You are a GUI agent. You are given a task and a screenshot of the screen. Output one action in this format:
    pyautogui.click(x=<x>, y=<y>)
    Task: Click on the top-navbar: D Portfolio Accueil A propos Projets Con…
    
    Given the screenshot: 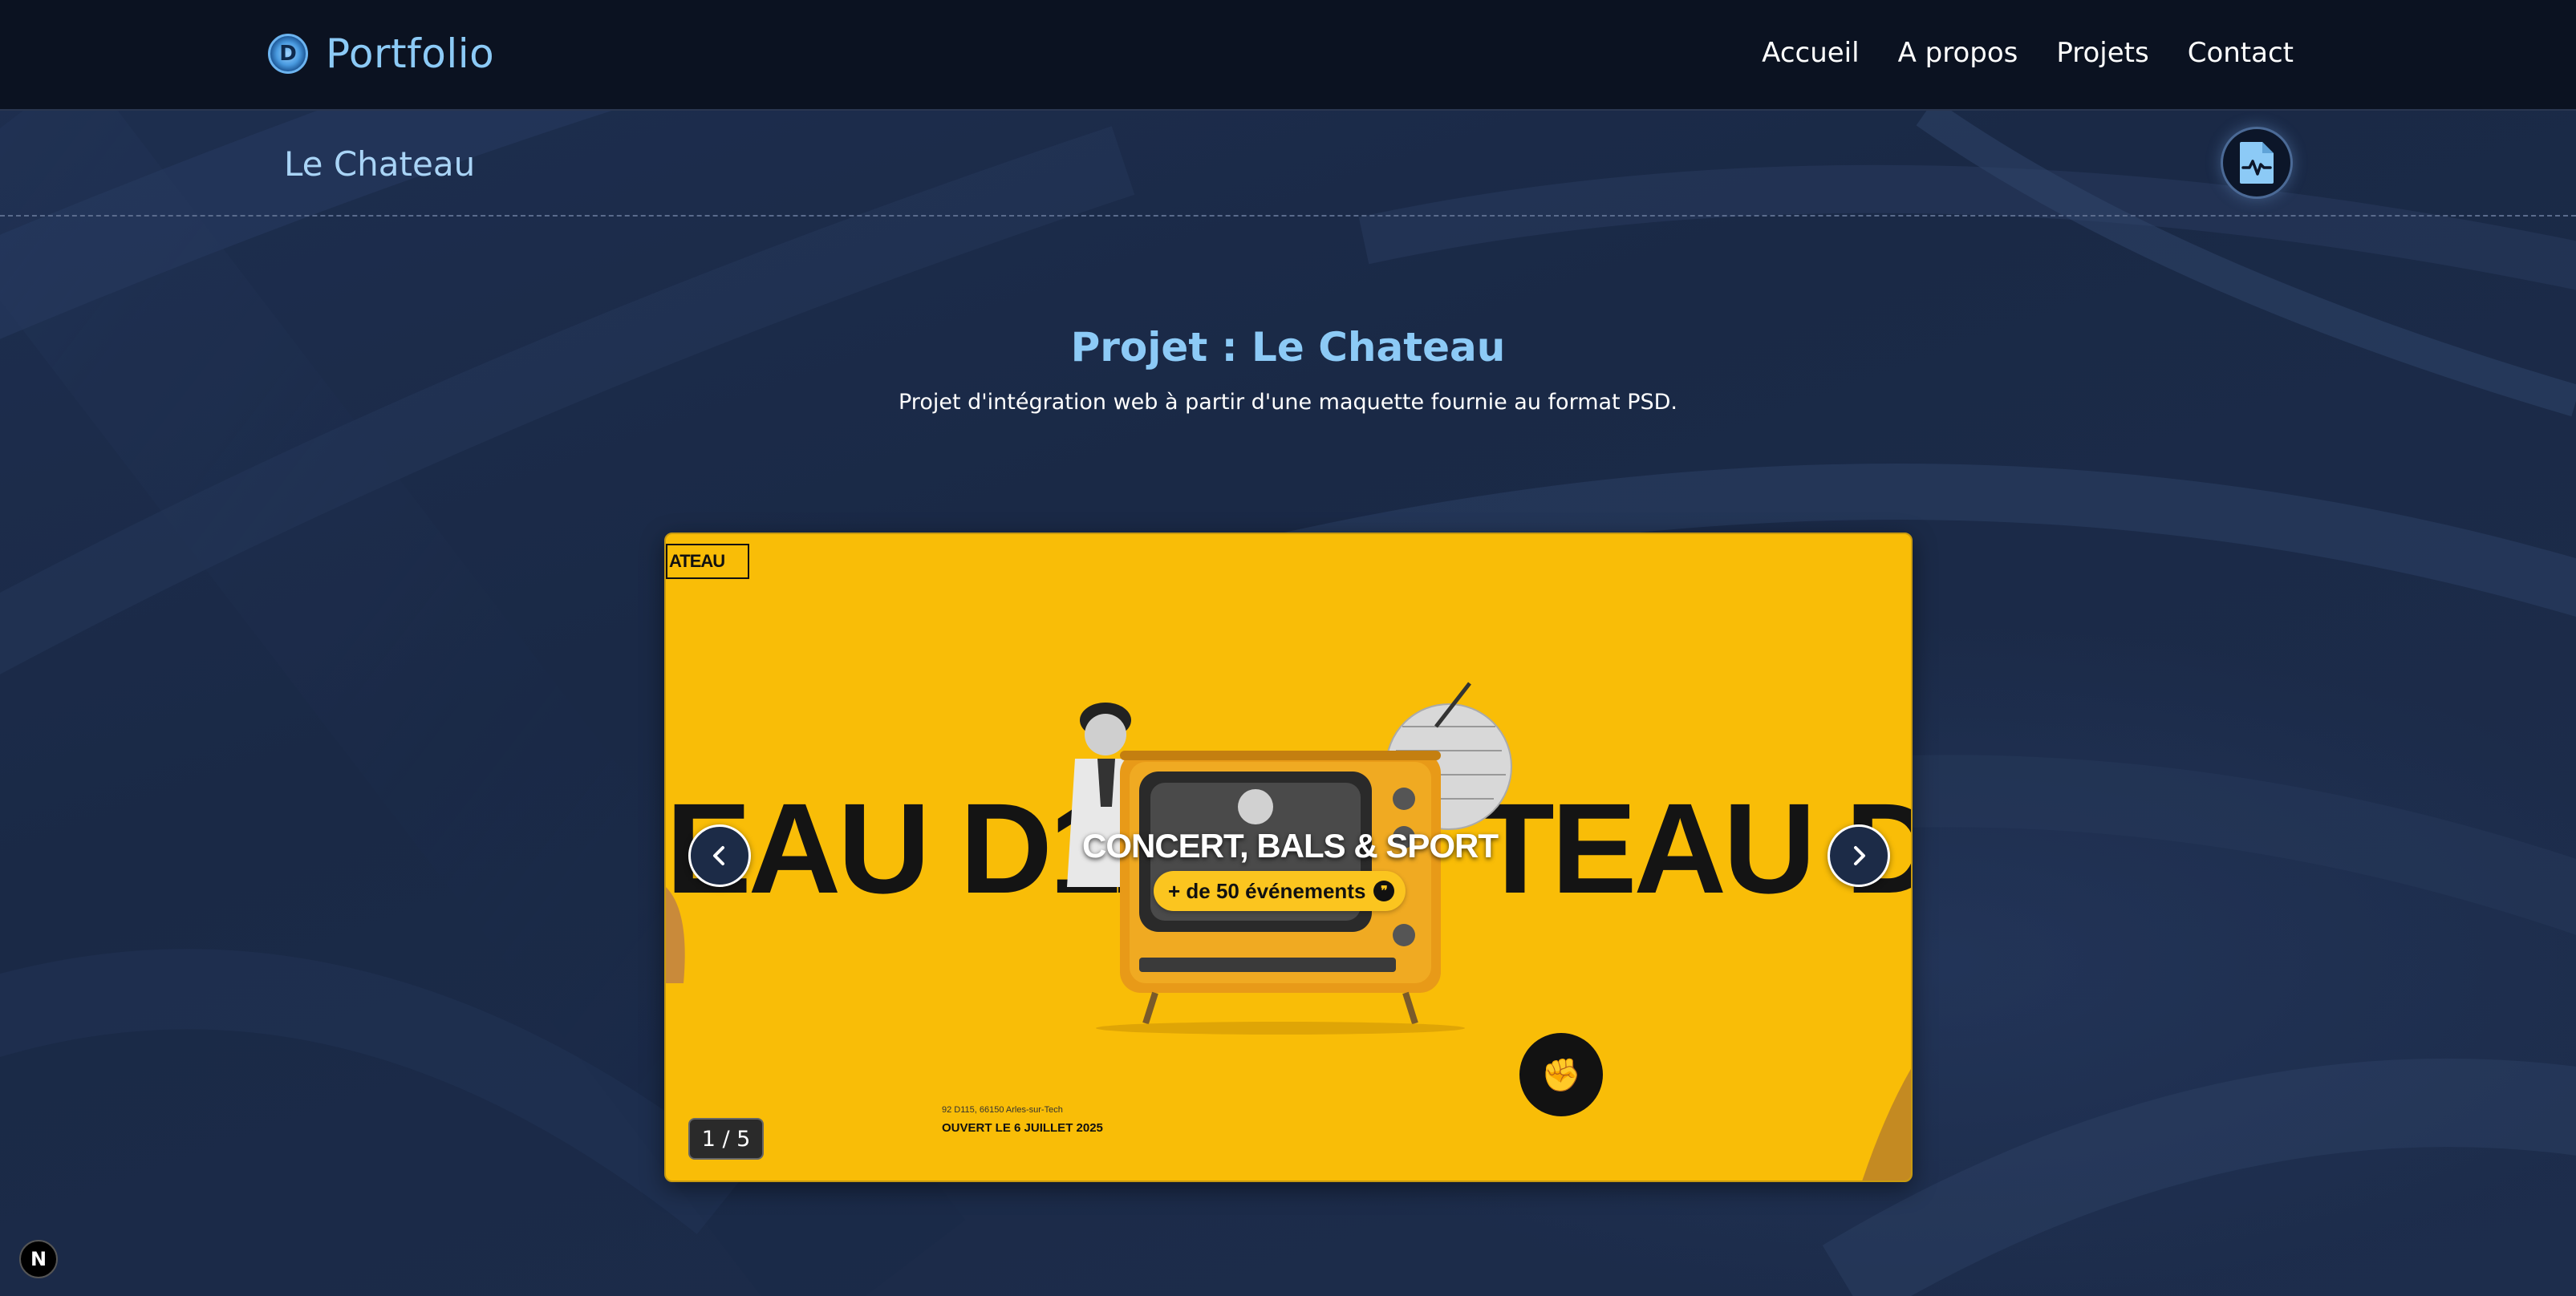 What is the action you would take?
    pyautogui.click(x=1288, y=56)
    